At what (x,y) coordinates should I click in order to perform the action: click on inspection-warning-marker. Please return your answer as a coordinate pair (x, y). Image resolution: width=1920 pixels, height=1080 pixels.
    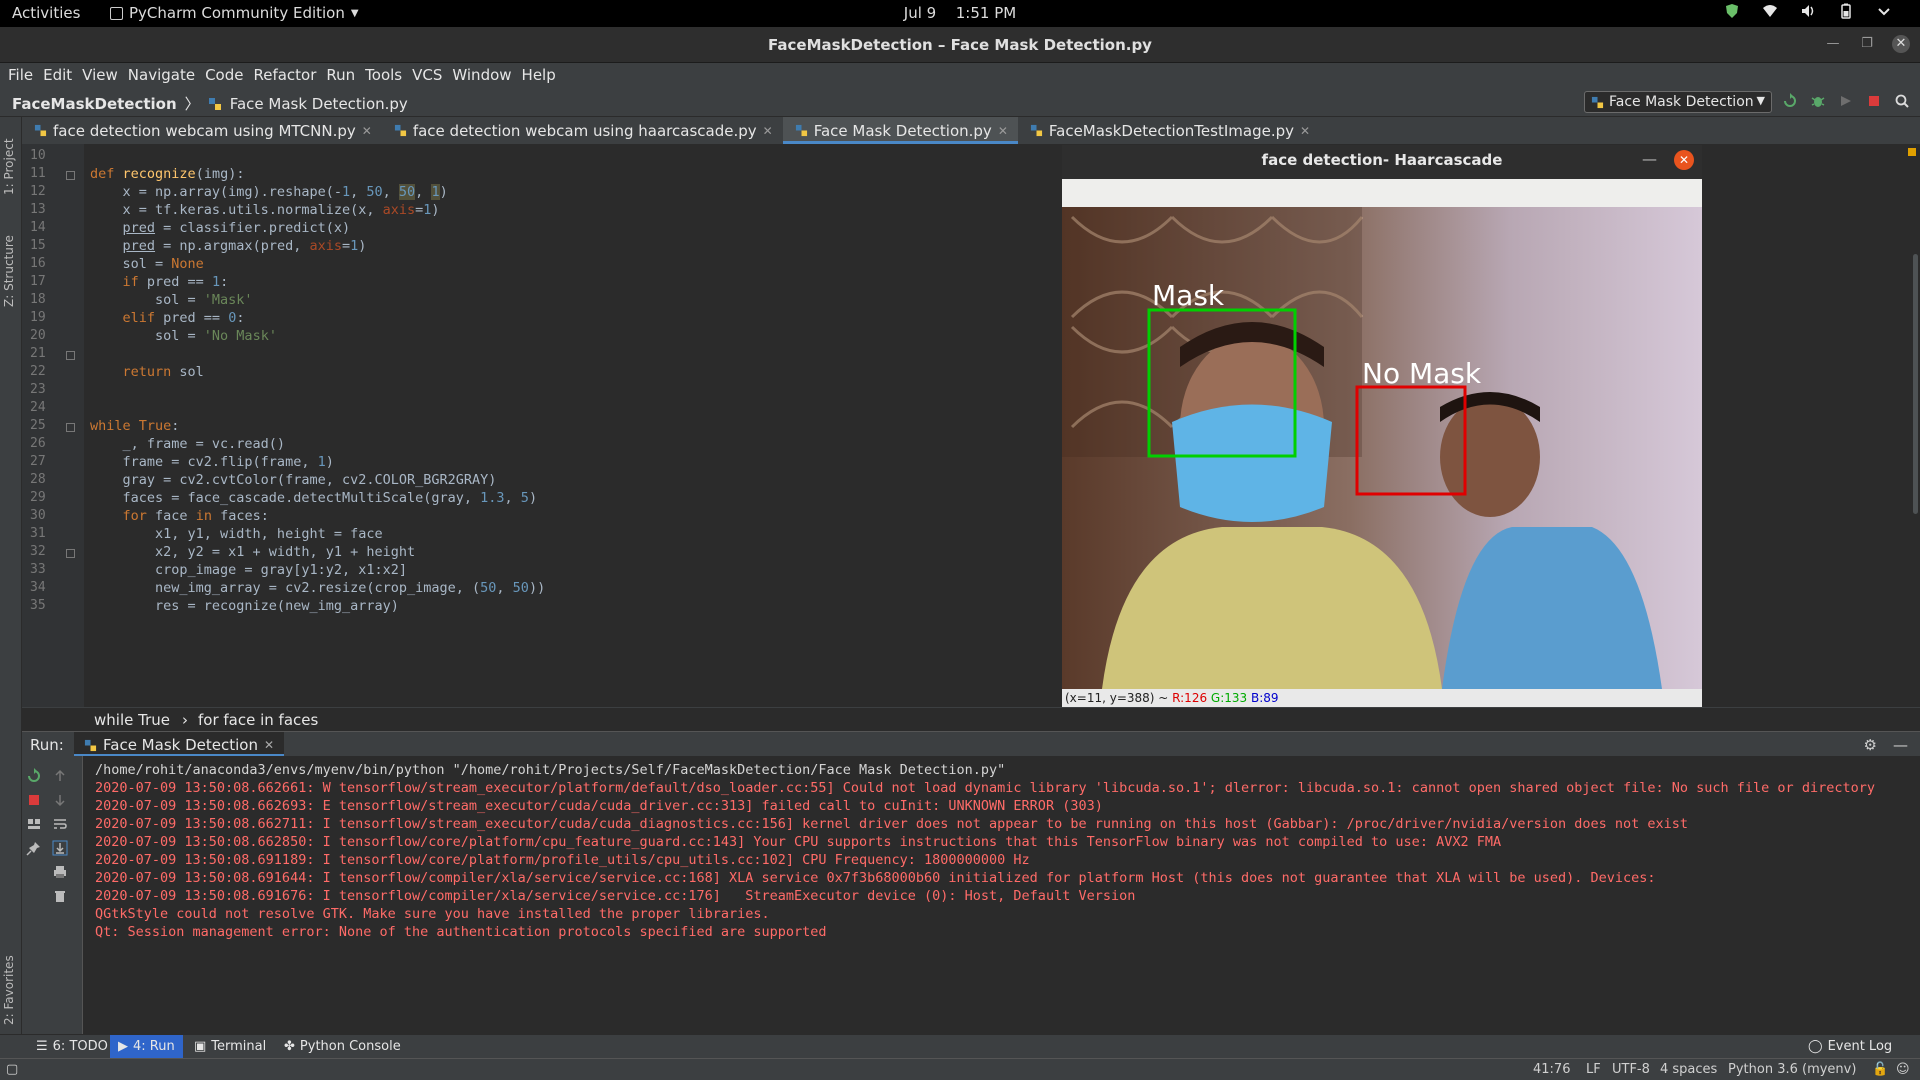
    Looking at the image, I should click on (1912, 152).